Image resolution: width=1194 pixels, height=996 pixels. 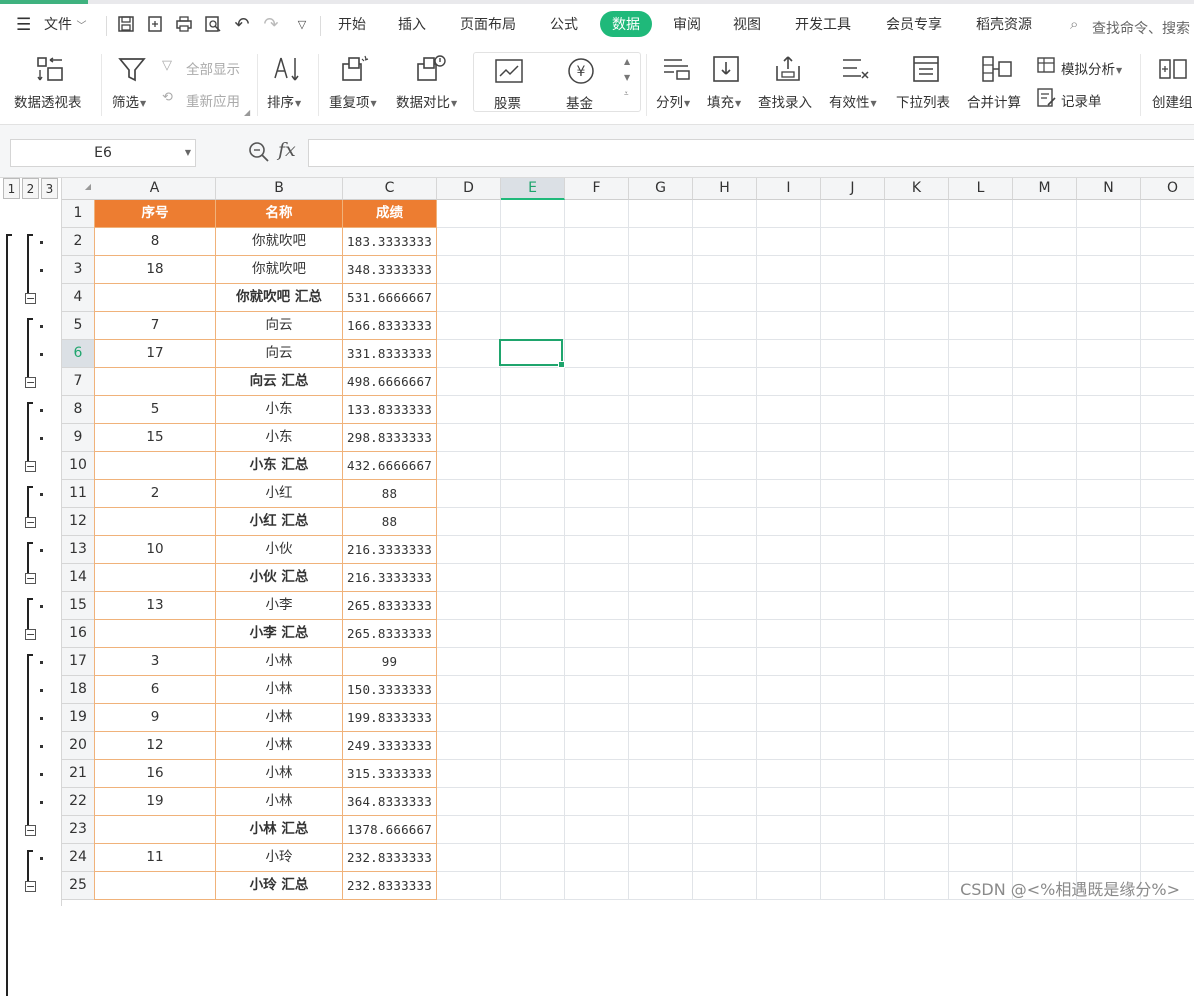 I want to click on cell-L8, so click(x=981, y=410).